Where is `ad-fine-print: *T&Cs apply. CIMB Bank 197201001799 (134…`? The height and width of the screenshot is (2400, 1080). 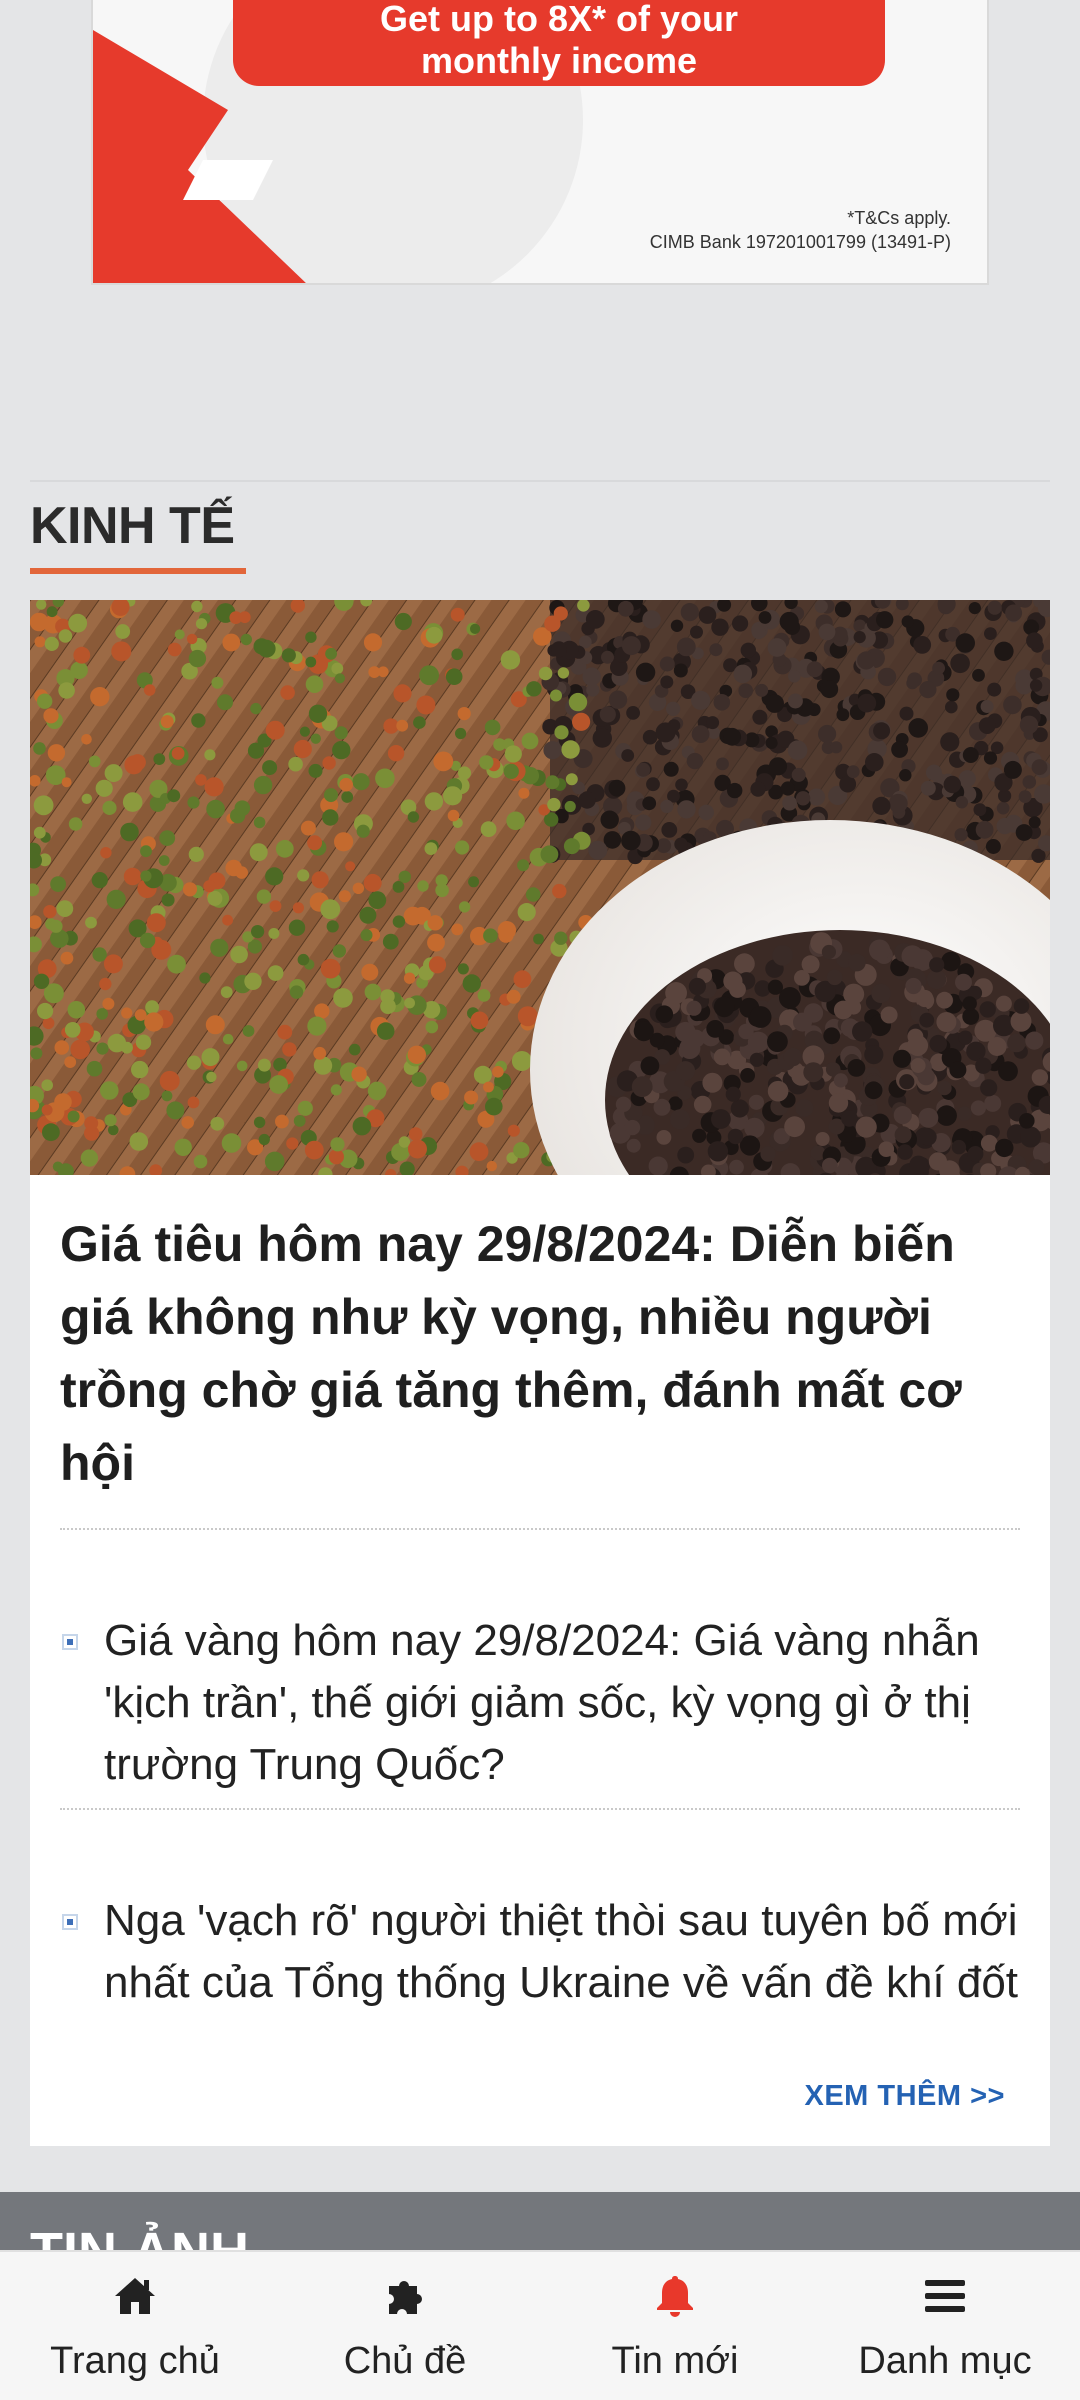 ad-fine-print: *T&Cs apply. CIMB Bank 197201001799 (134… is located at coordinates (800, 230).